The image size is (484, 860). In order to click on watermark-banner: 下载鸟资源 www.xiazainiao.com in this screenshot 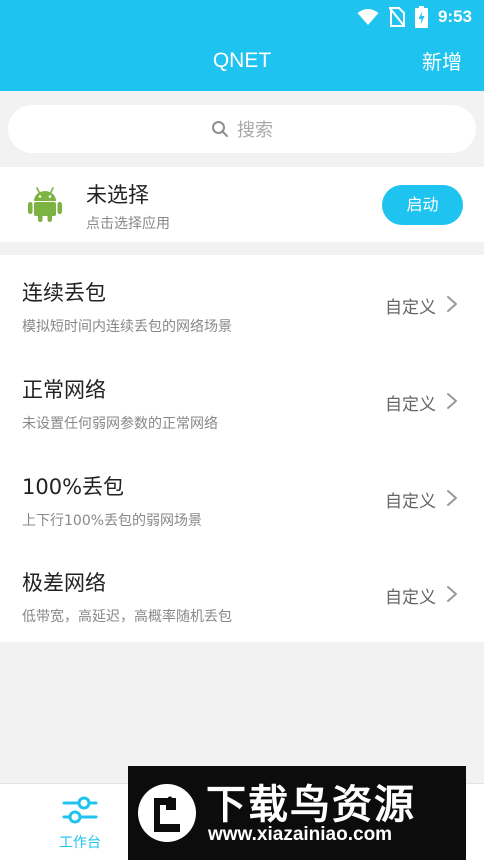, I will do `click(297, 813)`.